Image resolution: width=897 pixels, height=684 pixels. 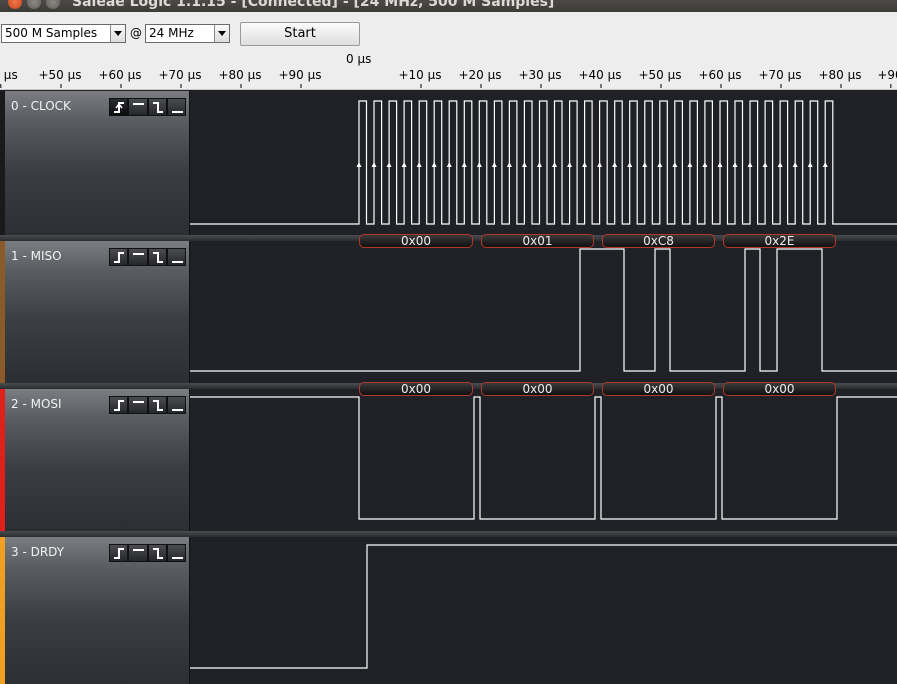 I want to click on miso-decode-badge: 0xC8, so click(x=658, y=241).